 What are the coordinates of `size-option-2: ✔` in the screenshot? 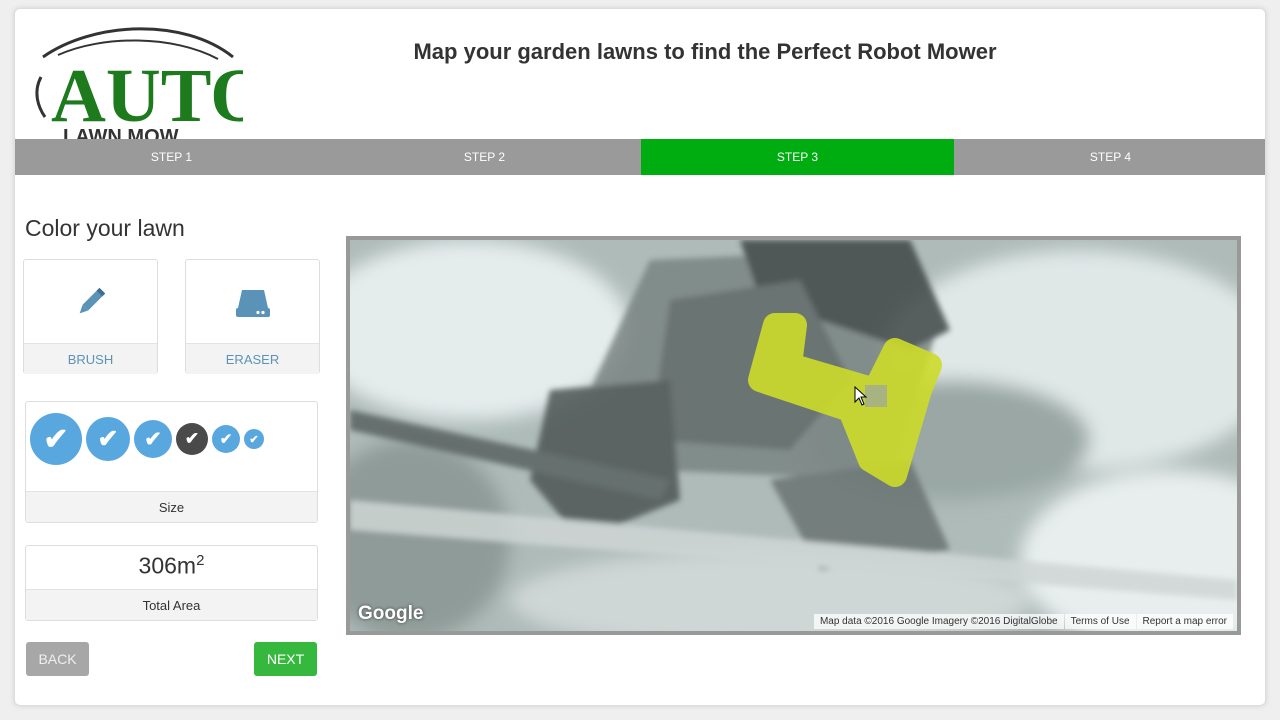 It's located at (108, 439).